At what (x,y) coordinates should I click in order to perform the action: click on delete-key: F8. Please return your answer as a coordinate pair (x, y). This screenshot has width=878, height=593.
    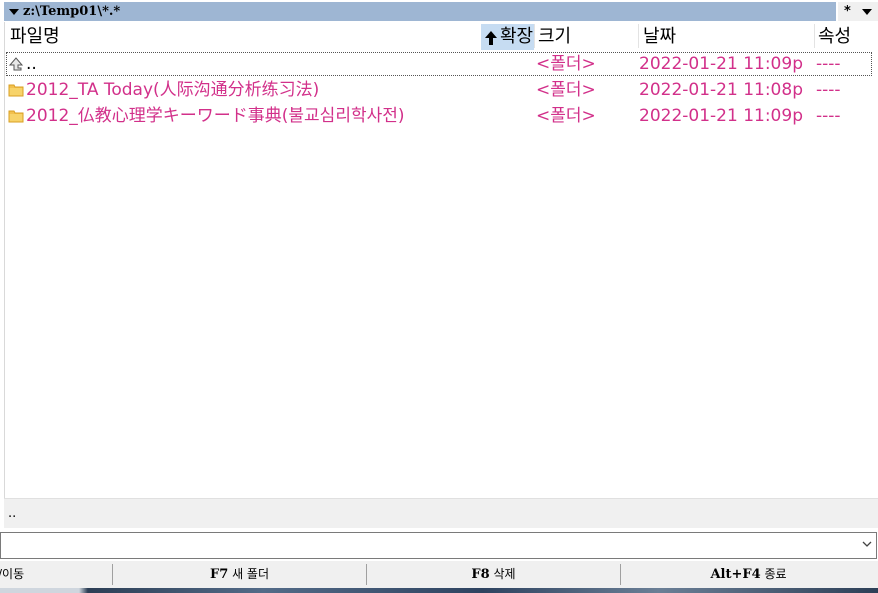
    Looking at the image, I should click on (480, 574).